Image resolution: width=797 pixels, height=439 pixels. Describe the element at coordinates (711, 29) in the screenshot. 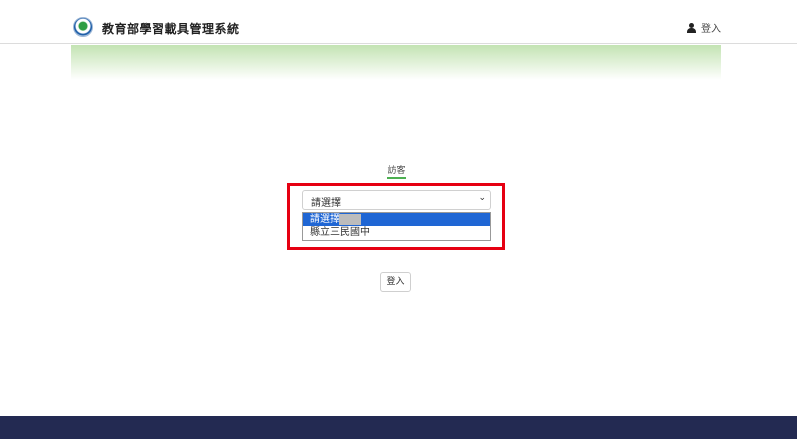

I see `header-login-label: 登入` at that location.